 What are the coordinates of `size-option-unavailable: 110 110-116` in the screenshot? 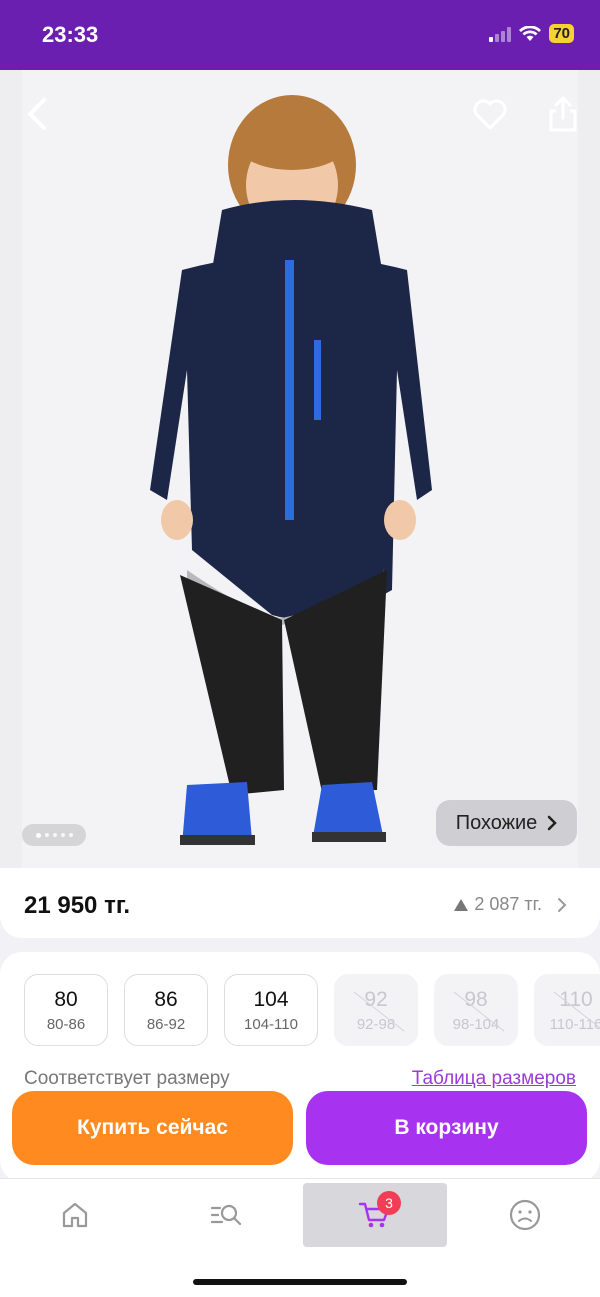 It's located at (567, 1010).